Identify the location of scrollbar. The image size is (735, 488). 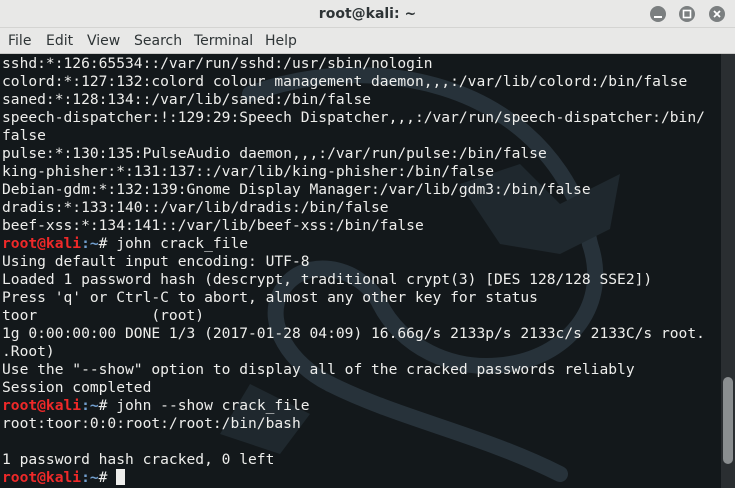
(728, 271).